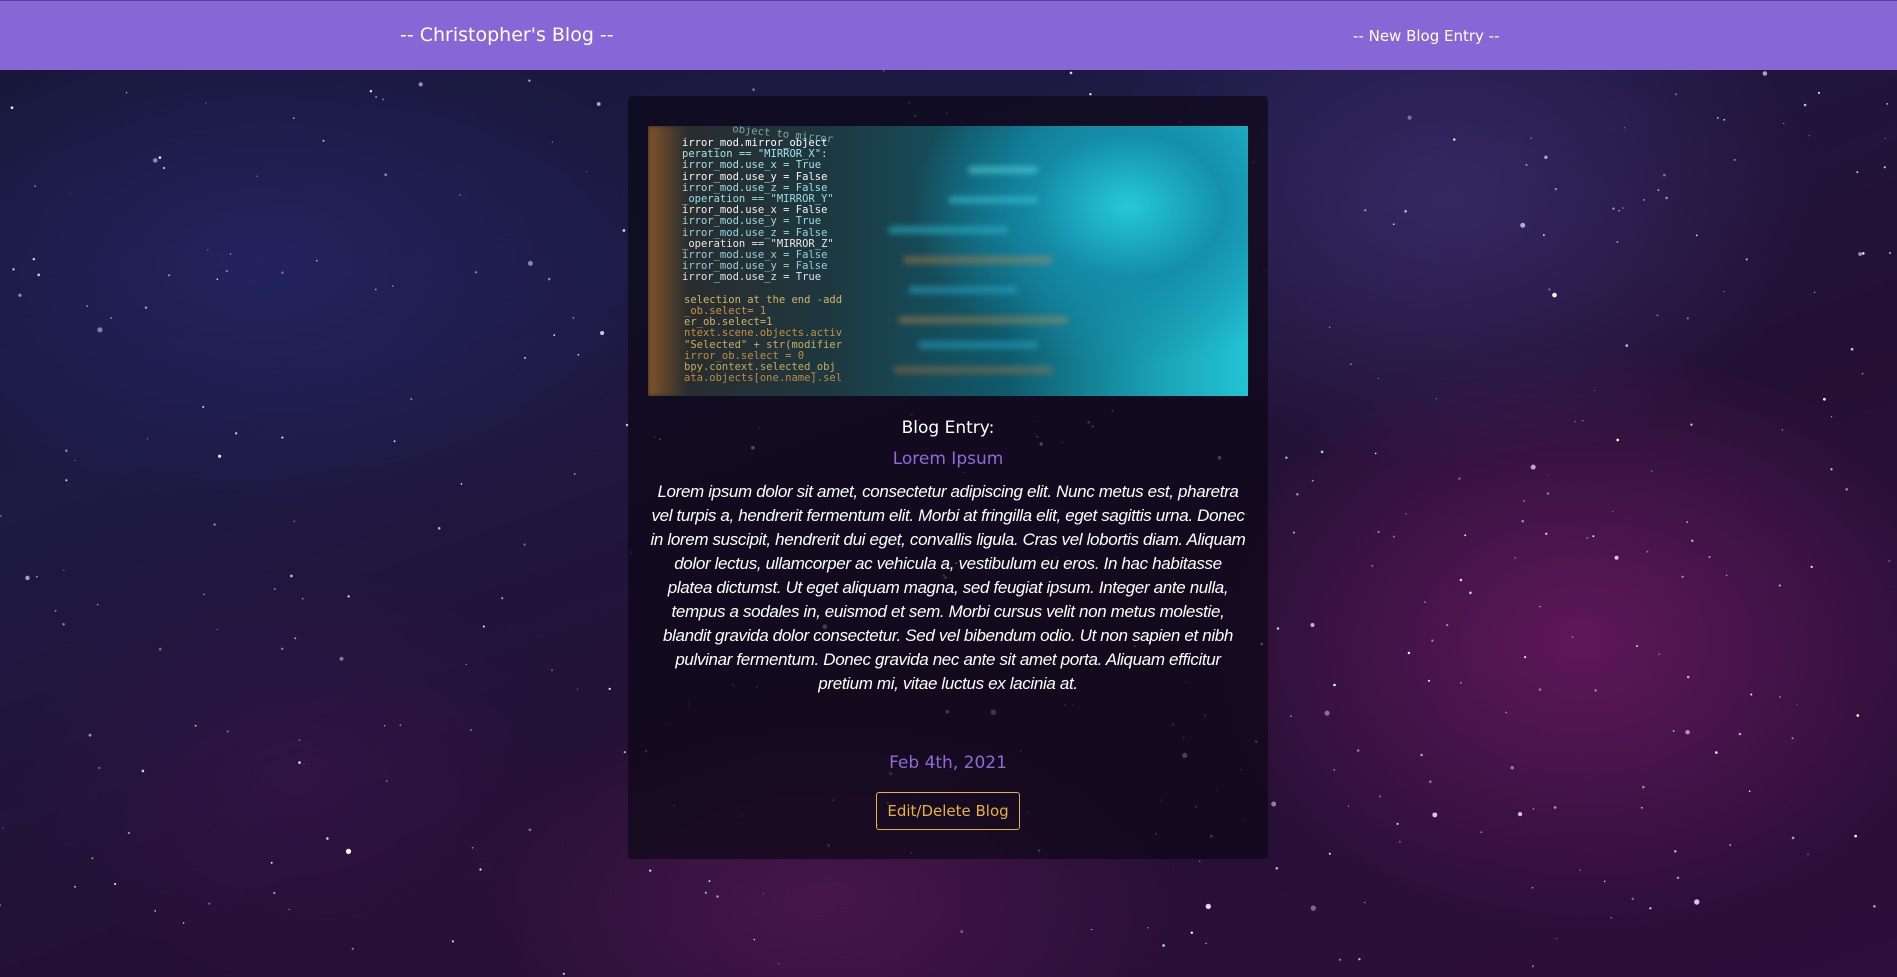 The height and width of the screenshot is (977, 1897). Describe the element at coordinates (507, 35) in the screenshot. I see `site-brand-link: -- Christopher's Blog --` at that location.